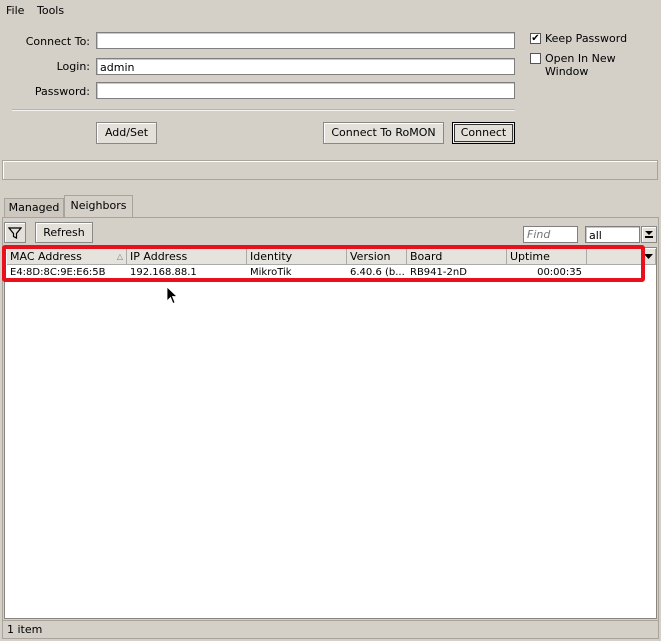  Describe the element at coordinates (377, 257) in the screenshot. I see `column-header-version: Version` at that location.